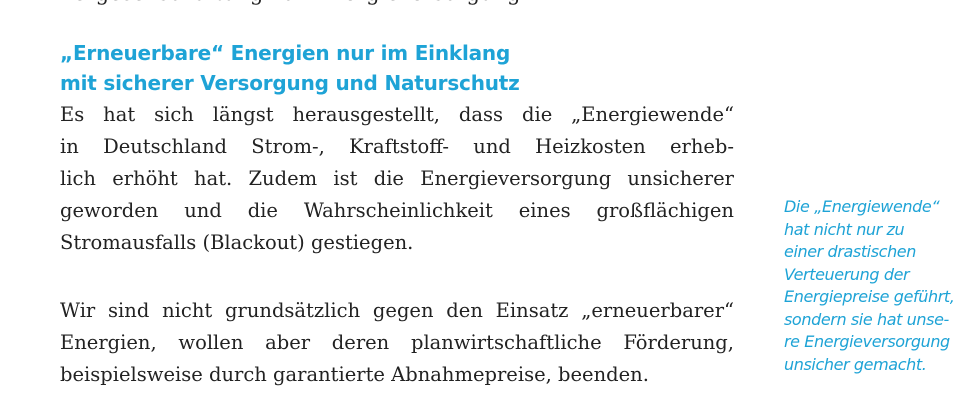 Image resolution: width=968 pixels, height=416 pixels. What do you see at coordinates (237, 242) in the screenshot?
I see `paragraph-line: Stromausfalls (Blackout) gestiegen.` at bounding box center [237, 242].